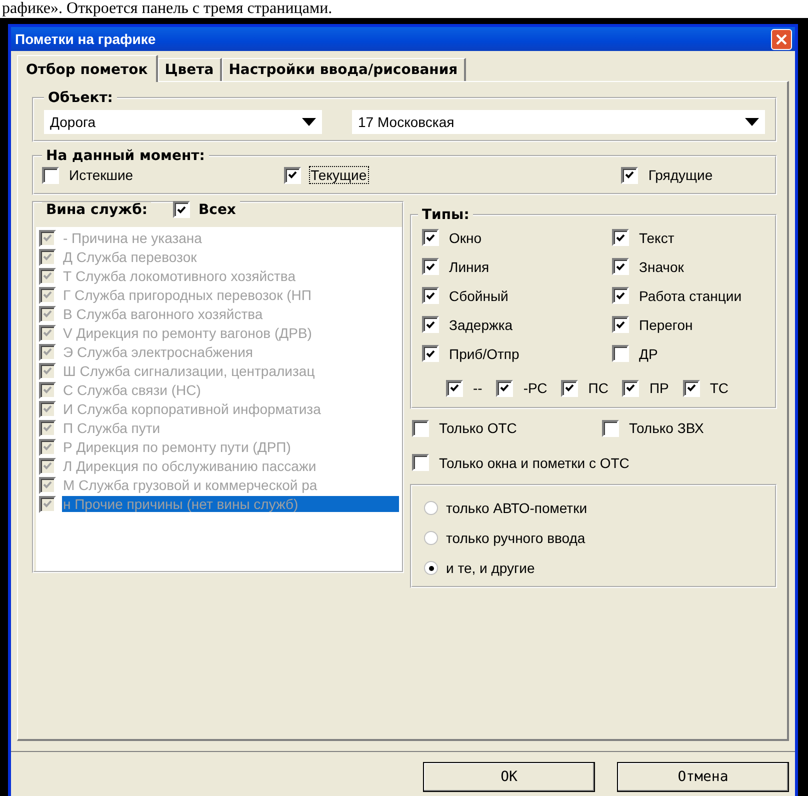 This screenshot has height=796, width=808. What do you see at coordinates (190, 69) in the screenshot?
I see `tab: Цвета` at bounding box center [190, 69].